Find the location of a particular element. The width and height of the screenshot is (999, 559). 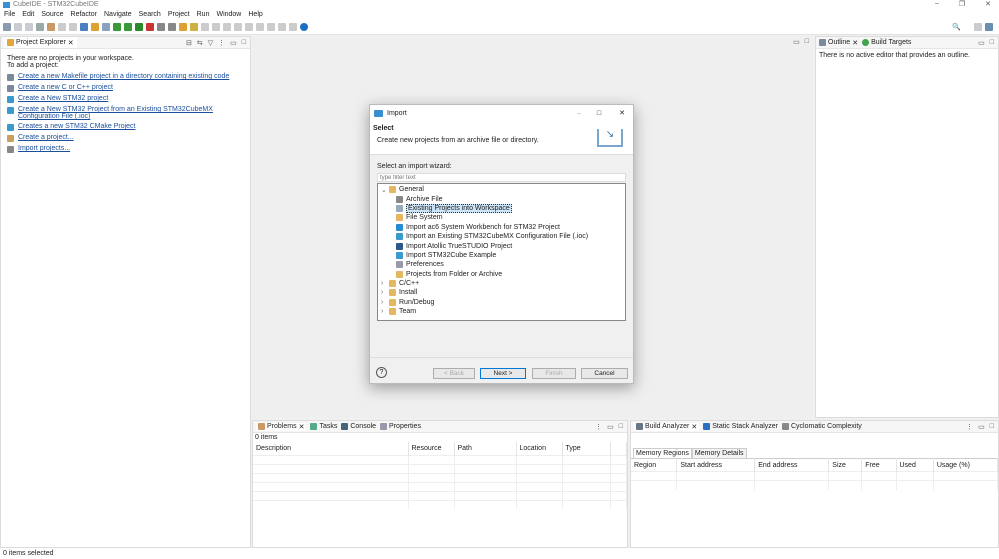

tree-item: Projects from Folder or Archive is located at coordinates (501, 274).